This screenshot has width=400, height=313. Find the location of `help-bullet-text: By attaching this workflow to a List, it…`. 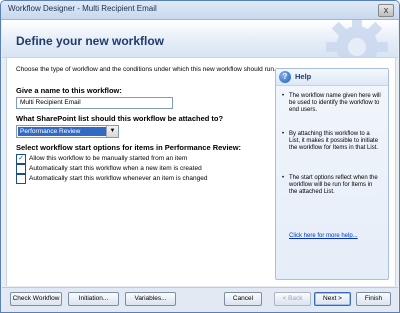

help-bullet-text: By attaching this workflow to a List, it… is located at coordinates (334, 141).